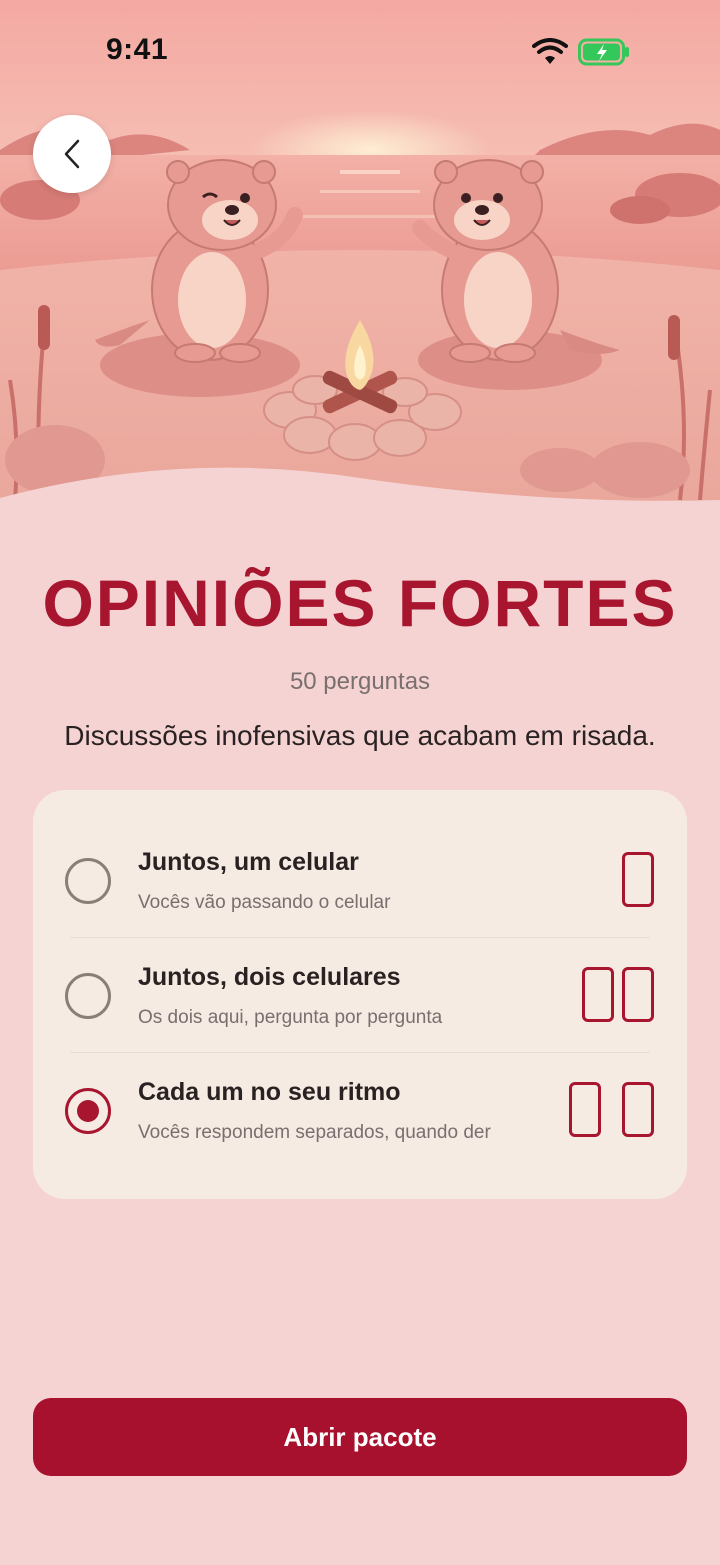  What do you see at coordinates (360, 603) in the screenshot?
I see `pack-title: OPINIÕES FORTES` at bounding box center [360, 603].